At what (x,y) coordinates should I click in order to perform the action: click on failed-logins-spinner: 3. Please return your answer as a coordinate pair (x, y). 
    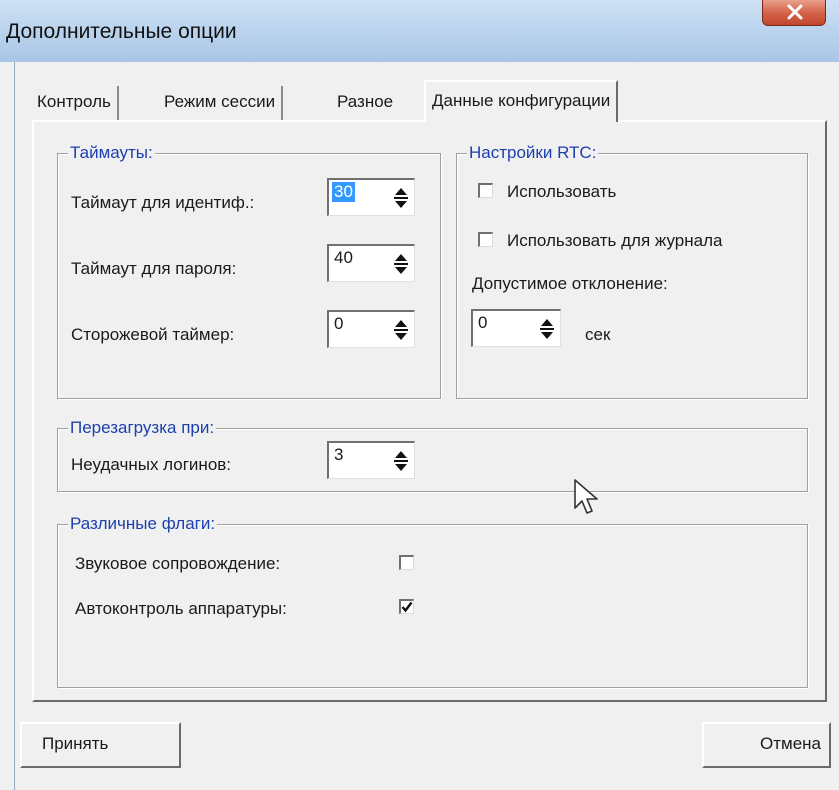
    Looking at the image, I should click on (371, 460).